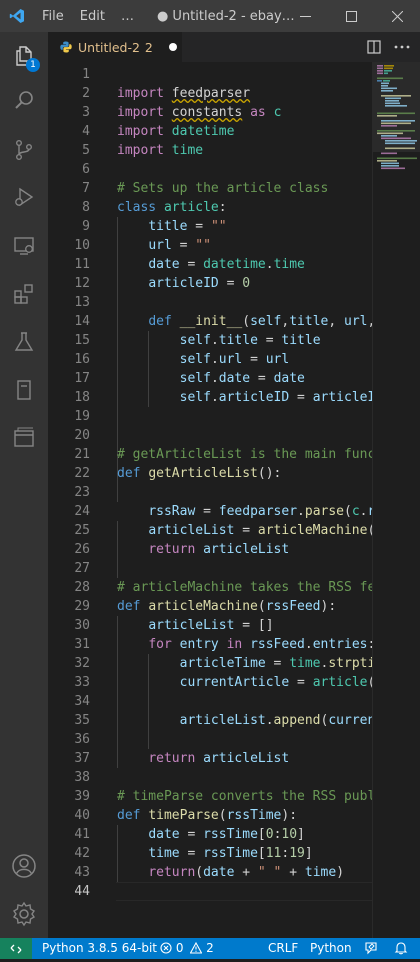 The height and width of the screenshot is (962, 420). Describe the element at coordinates (178, 473) in the screenshot. I see `code-line: 22 def getArticleList():` at that location.